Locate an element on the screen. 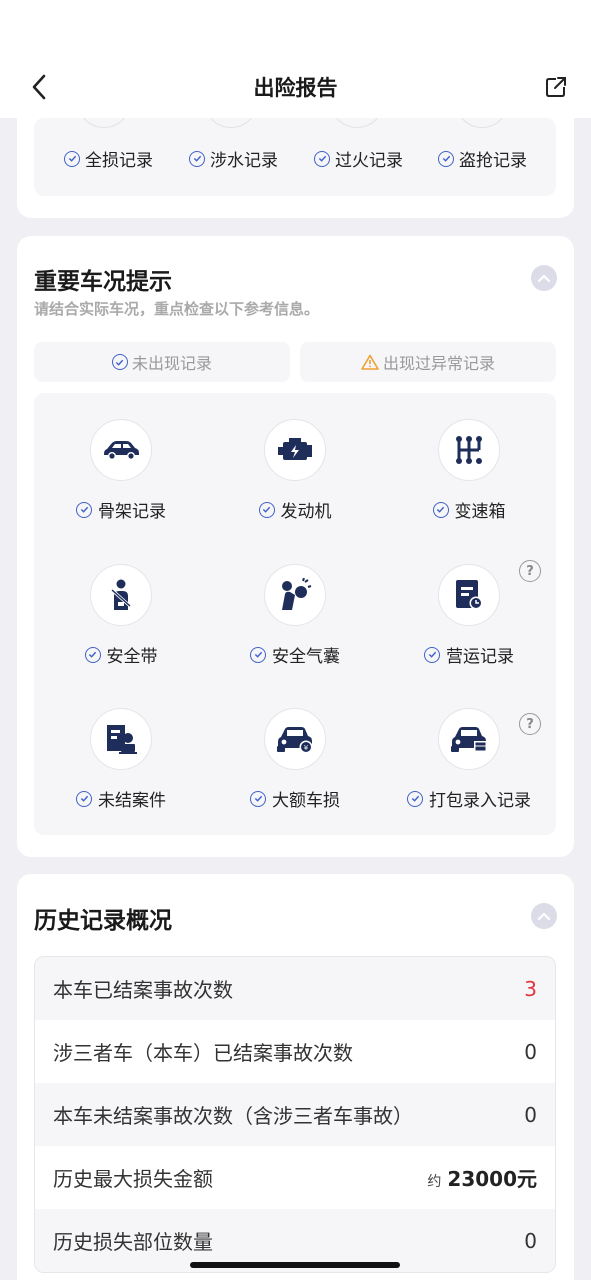 This screenshot has width=591, height=1280. grid-label: 骨架记录 is located at coordinates (121, 509).